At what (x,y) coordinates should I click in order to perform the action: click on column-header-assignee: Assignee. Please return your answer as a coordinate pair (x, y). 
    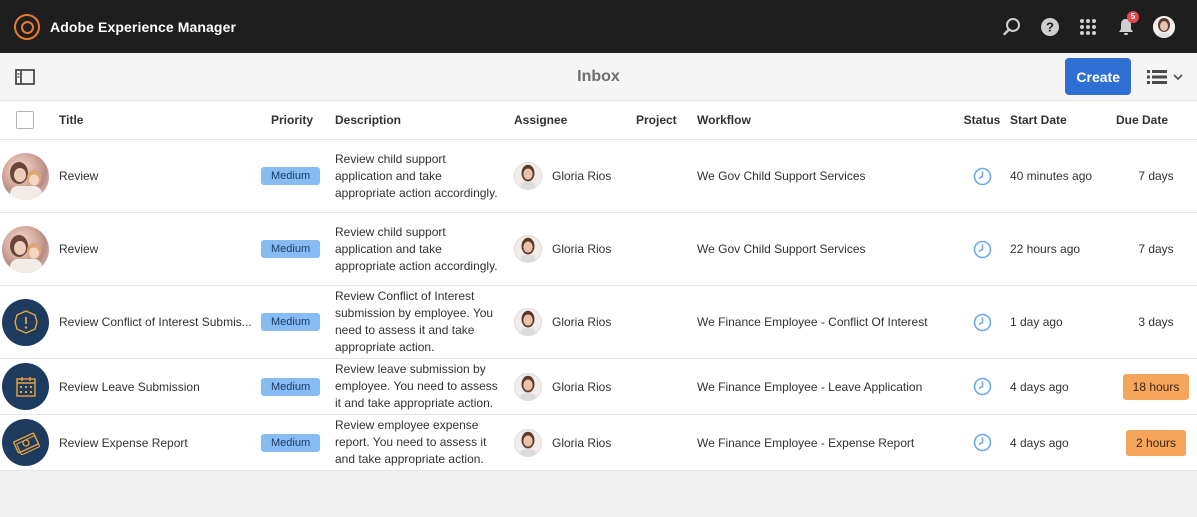
    Looking at the image, I should click on (575, 120).